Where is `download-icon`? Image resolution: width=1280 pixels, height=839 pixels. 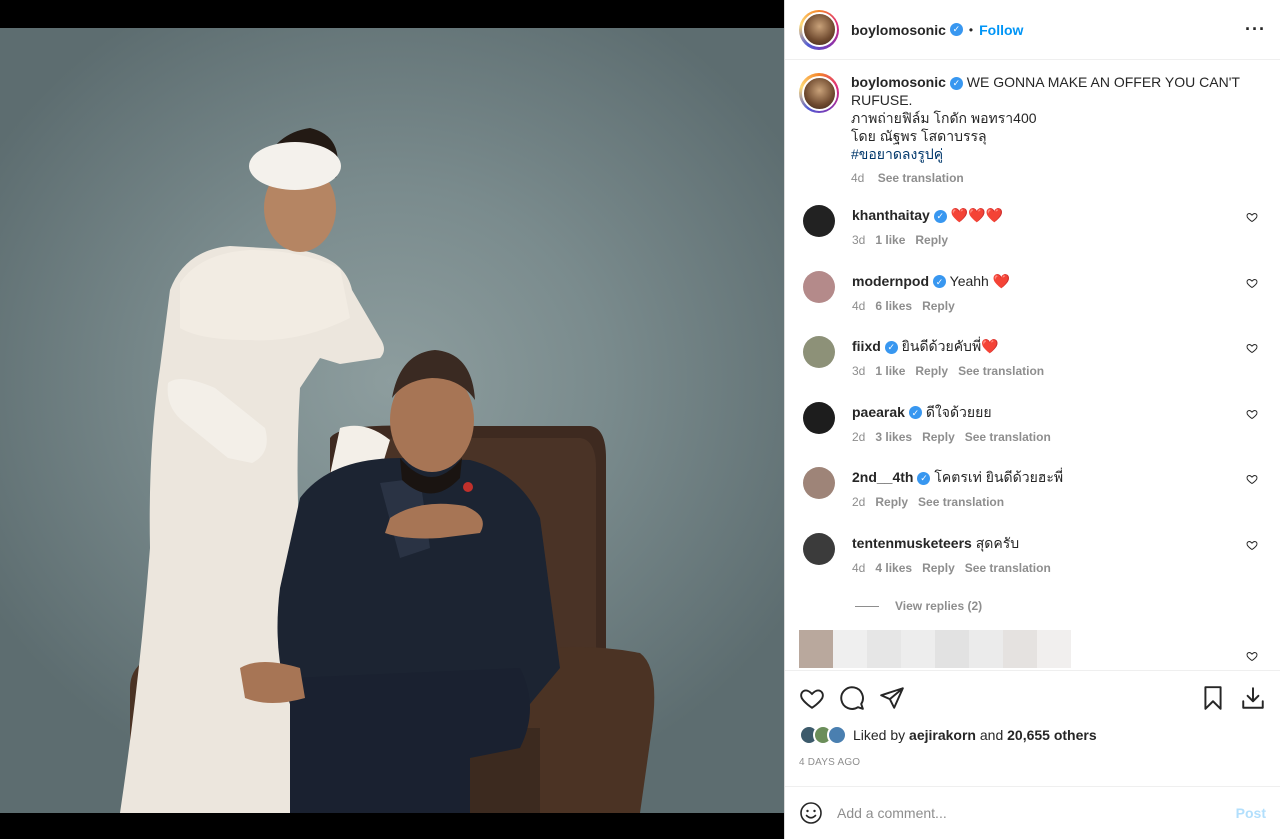
download-icon is located at coordinates (1253, 698).